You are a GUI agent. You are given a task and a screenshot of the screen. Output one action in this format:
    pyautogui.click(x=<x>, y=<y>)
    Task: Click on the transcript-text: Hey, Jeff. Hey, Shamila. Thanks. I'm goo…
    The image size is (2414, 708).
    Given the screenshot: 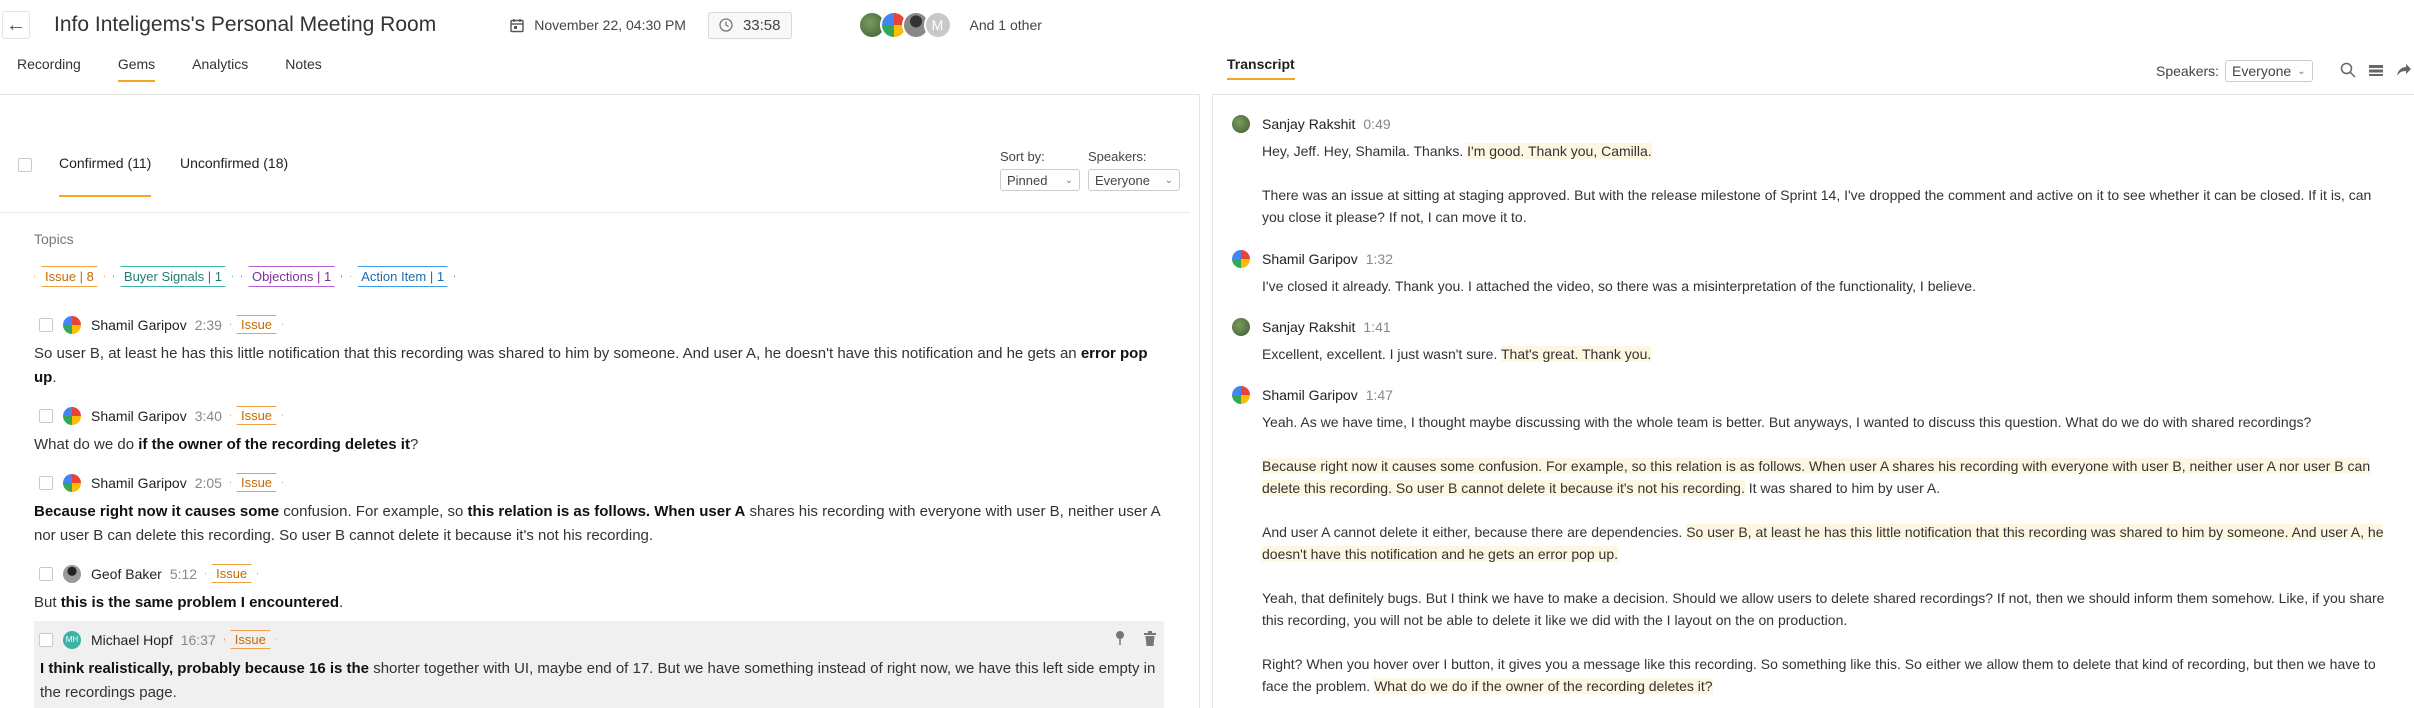 What is the action you would take?
    pyautogui.click(x=1827, y=151)
    